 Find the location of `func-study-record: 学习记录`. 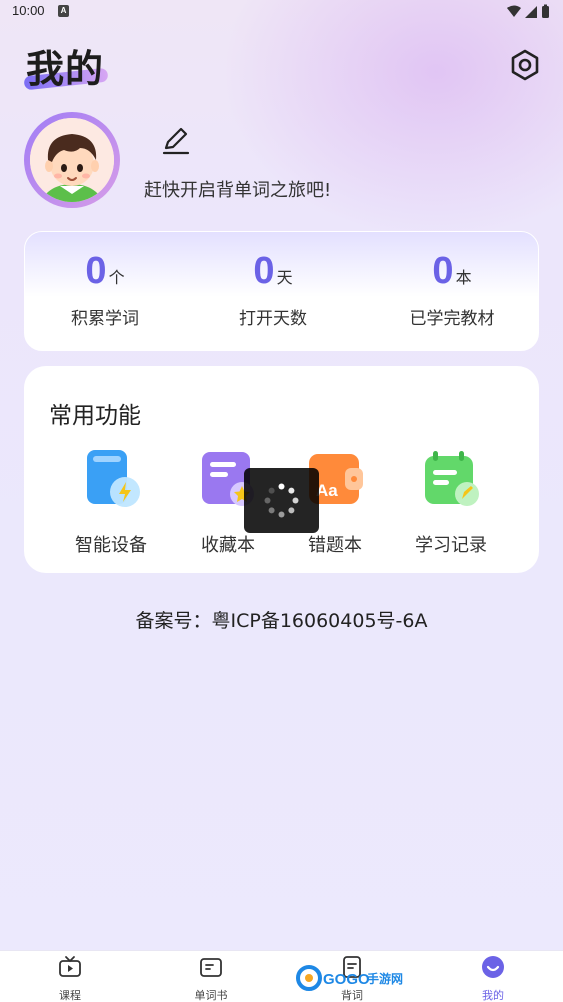

func-study-record: 学习记录 is located at coordinates (451, 502).